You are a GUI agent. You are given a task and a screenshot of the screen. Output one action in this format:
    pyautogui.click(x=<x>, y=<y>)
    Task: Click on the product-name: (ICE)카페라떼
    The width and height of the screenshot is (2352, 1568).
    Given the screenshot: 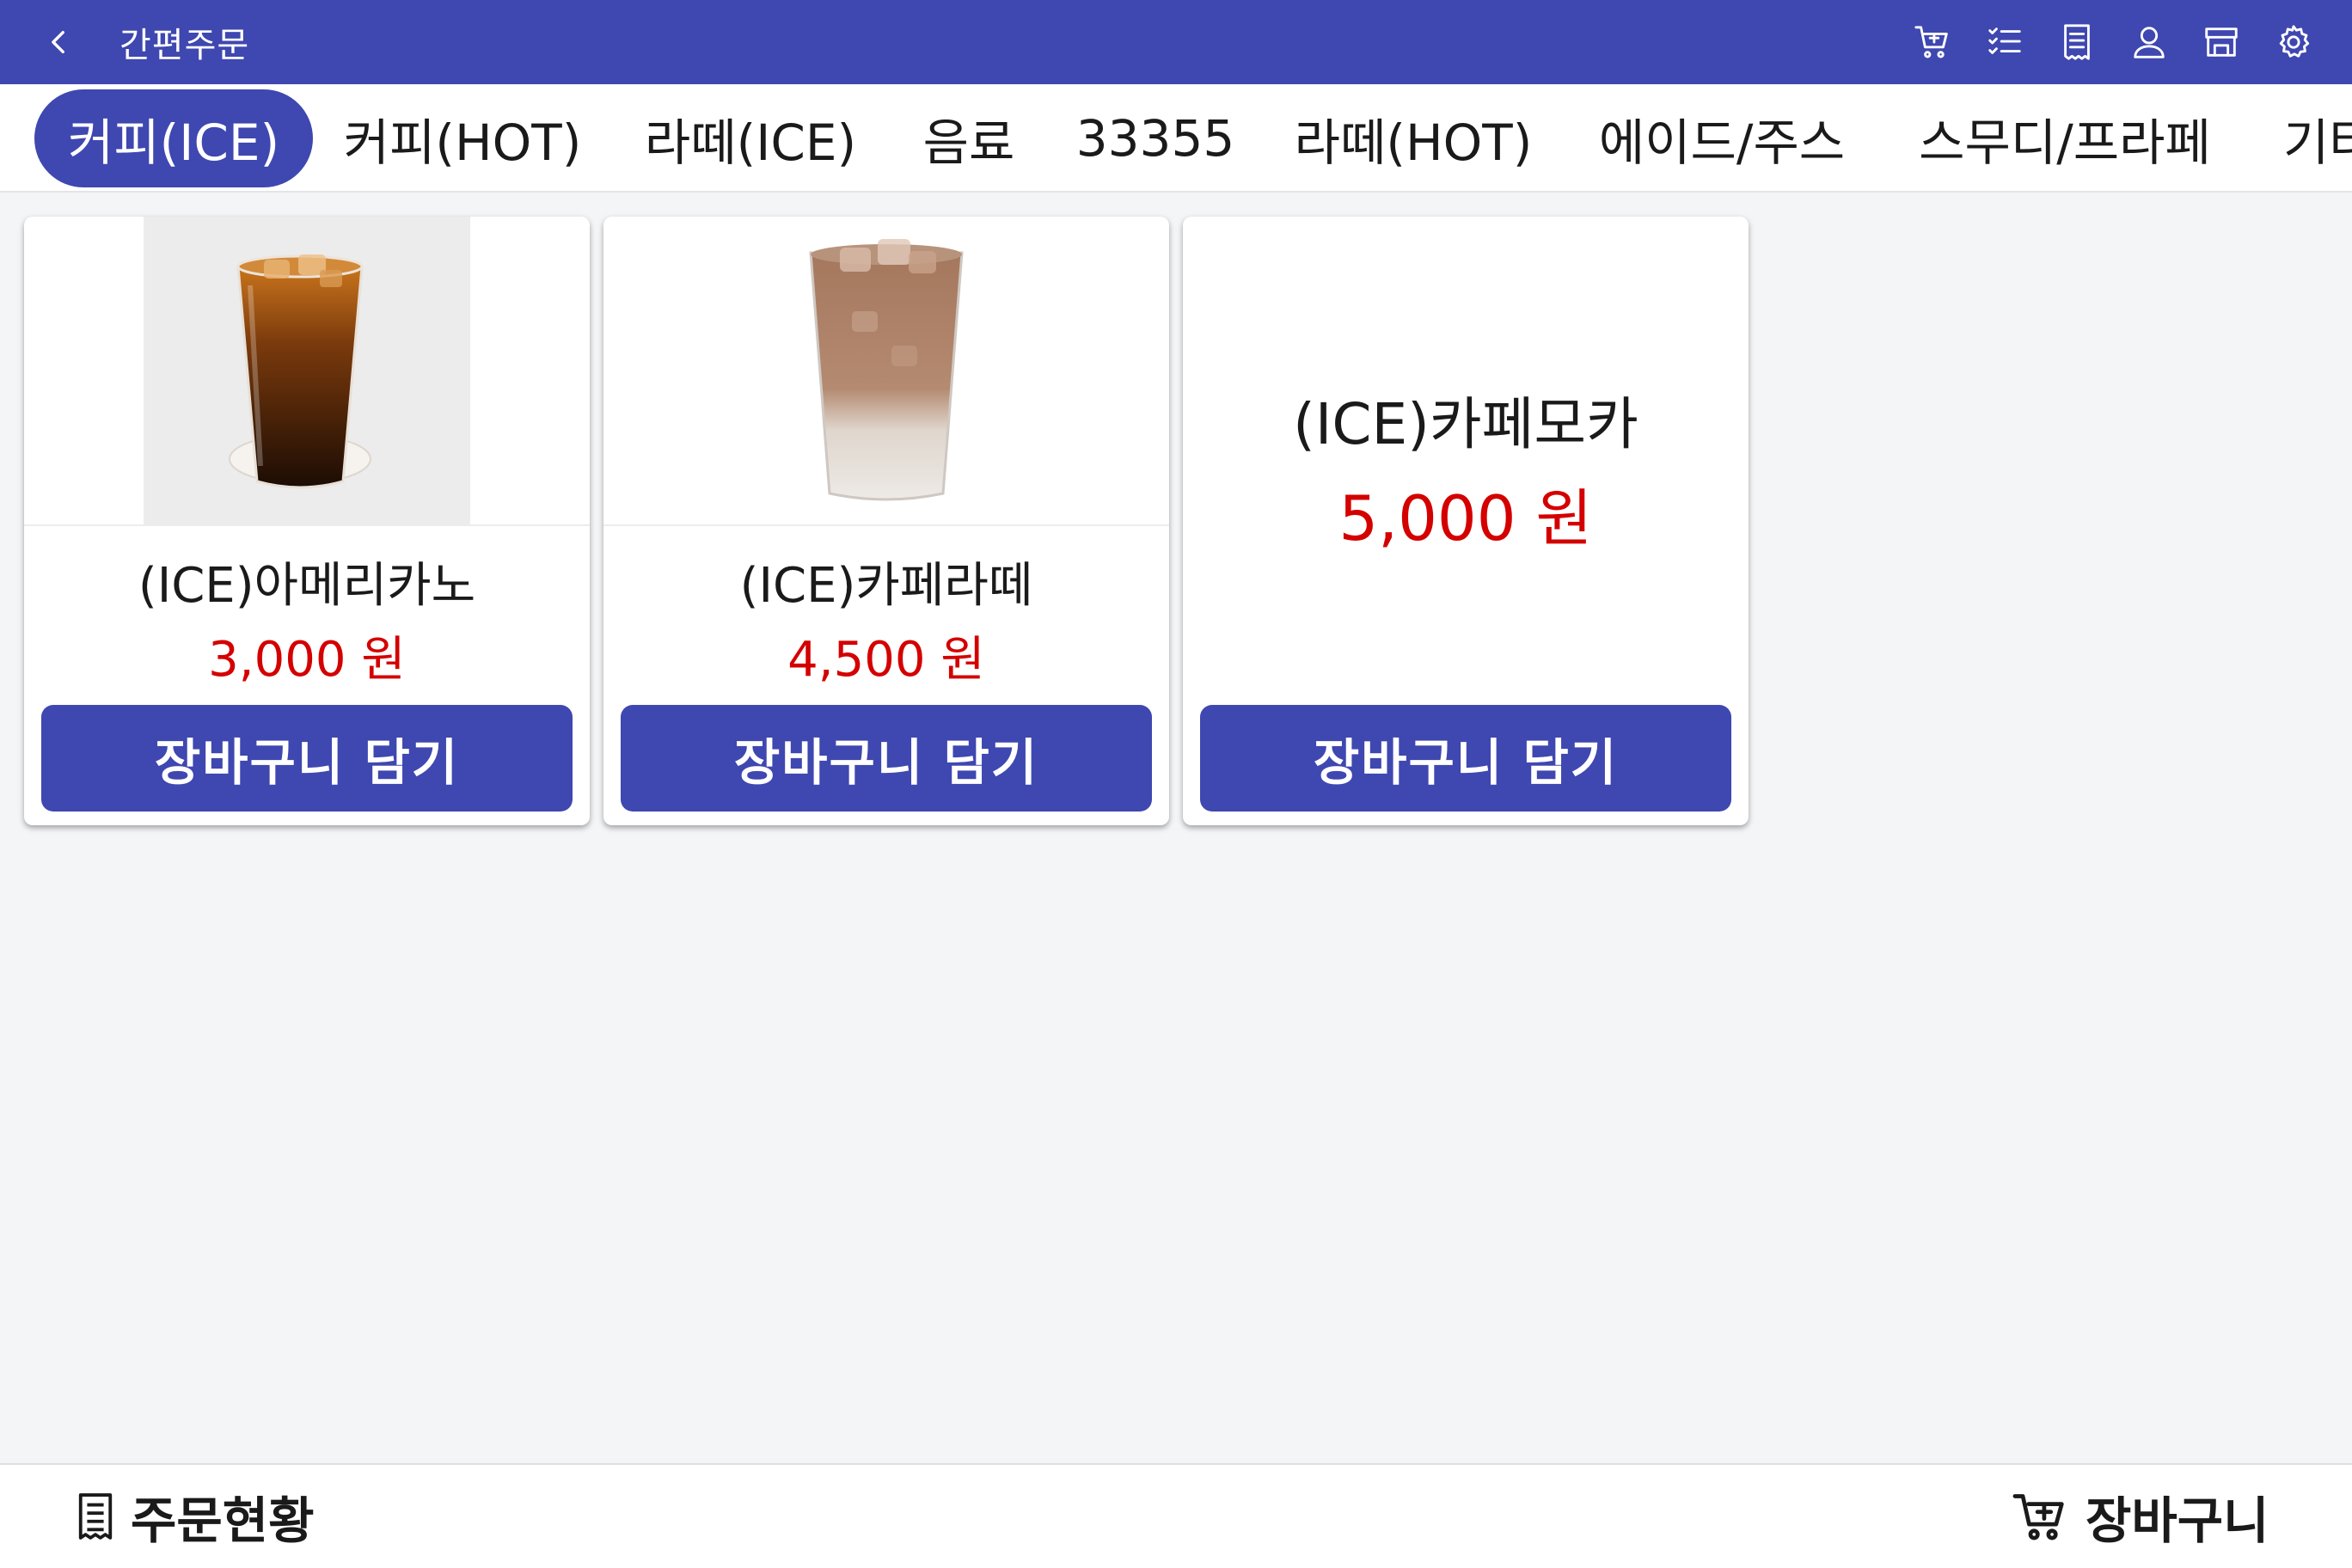 What is the action you would take?
    pyautogui.click(x=886, y=586)
    